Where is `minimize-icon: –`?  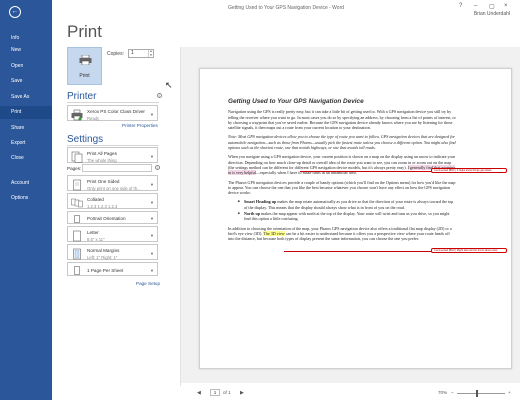
minimize-icon: – is located at coordinates (475, 6).